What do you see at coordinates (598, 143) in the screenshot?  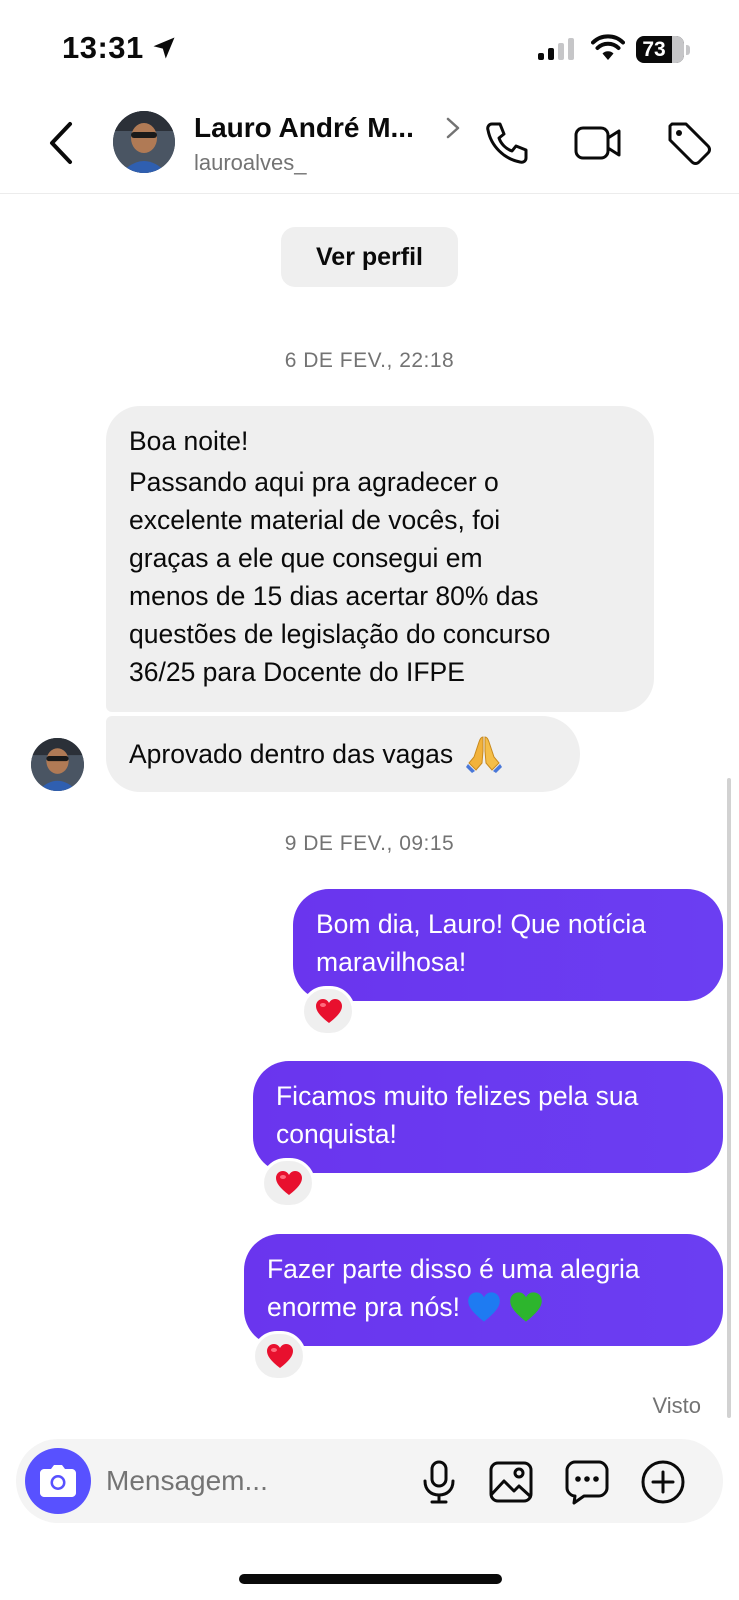 I see `video-call-icon` at bounding box center [598, 143].